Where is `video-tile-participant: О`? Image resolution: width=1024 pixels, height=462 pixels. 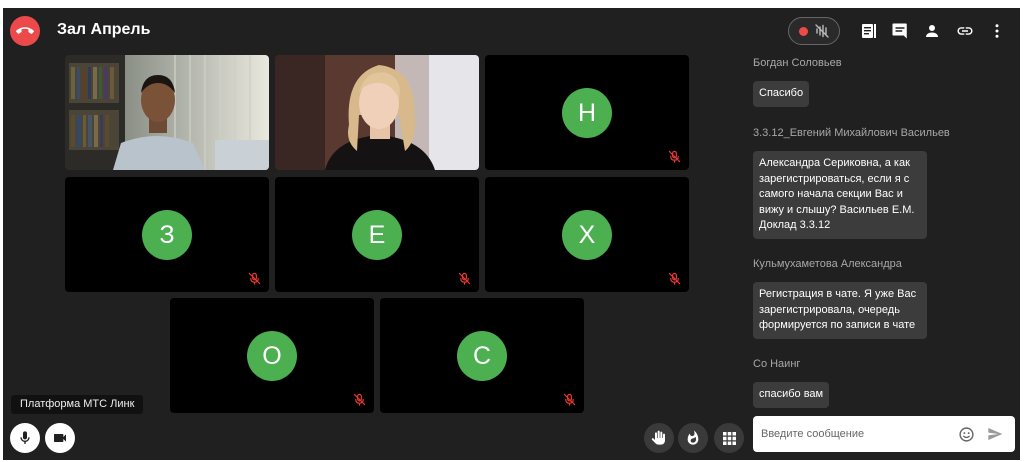 video-tile-participant: О is located at coordinates (272, 355).